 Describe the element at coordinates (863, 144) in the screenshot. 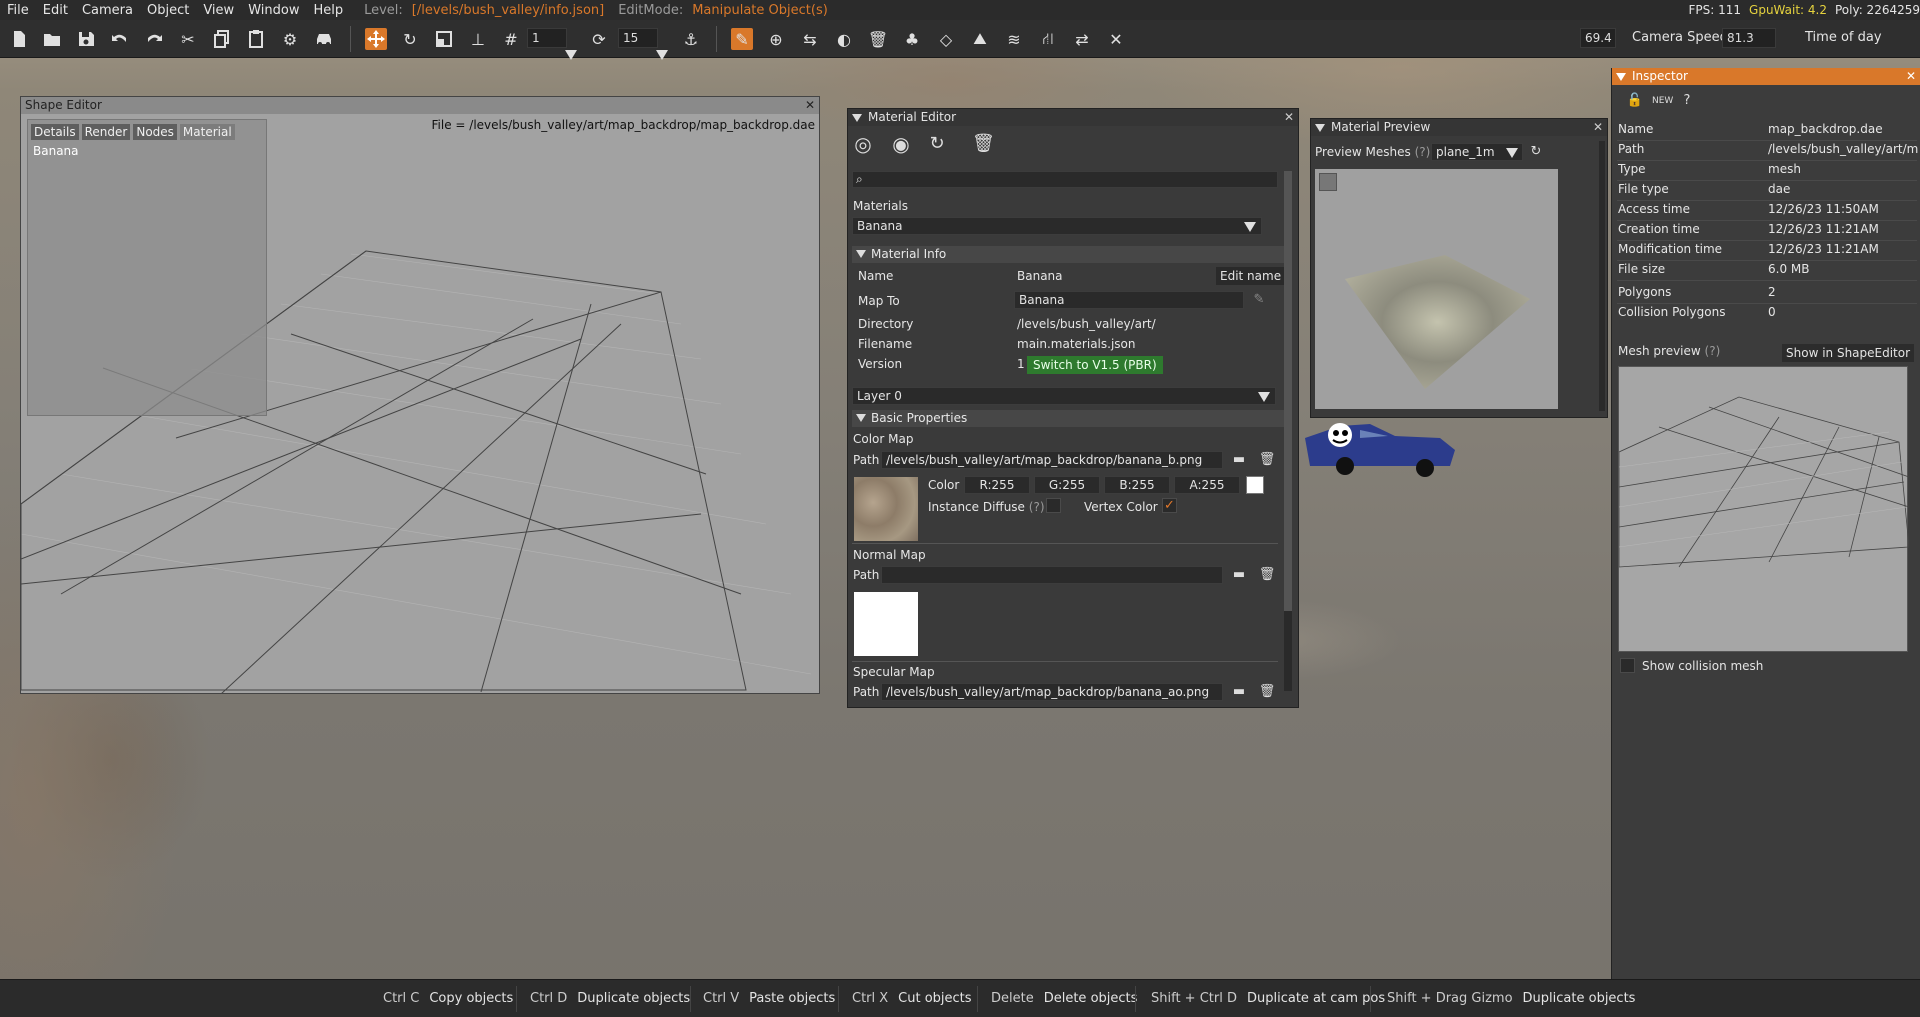

I see `material-checker-icon: ◎` at that location.